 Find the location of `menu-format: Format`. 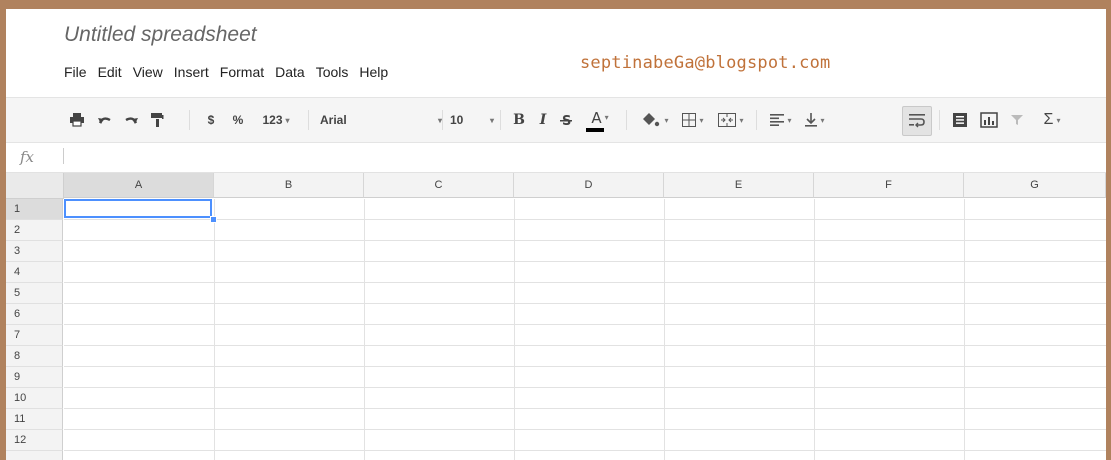

menu-format: Format is located at coordinates (246, 72).